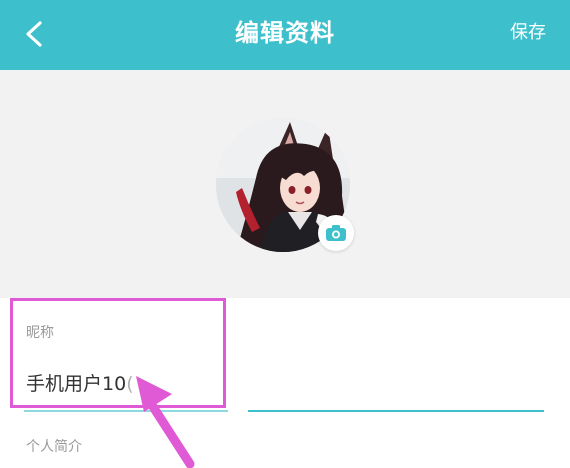 This screenshot has width=570, height=468. What do you see at coordinates (76, 384) in the screenshot?
I see `nickname-value: 手机用户10` at bounding box center [76, 384].